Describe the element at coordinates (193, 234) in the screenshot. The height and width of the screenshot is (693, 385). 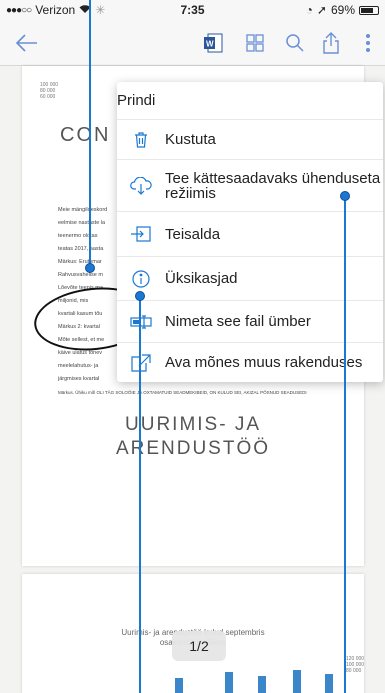
I see `menu-item-label: Teisalda` at that location.